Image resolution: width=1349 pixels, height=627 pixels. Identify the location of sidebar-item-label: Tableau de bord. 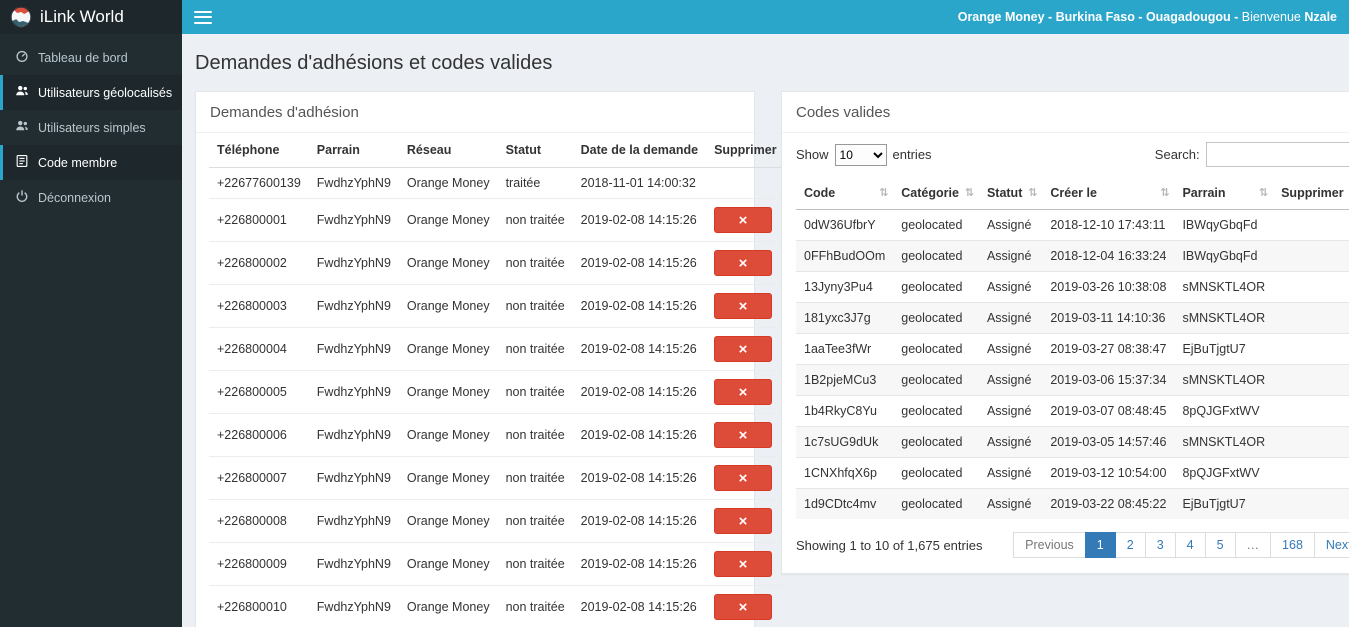
(83, 57).